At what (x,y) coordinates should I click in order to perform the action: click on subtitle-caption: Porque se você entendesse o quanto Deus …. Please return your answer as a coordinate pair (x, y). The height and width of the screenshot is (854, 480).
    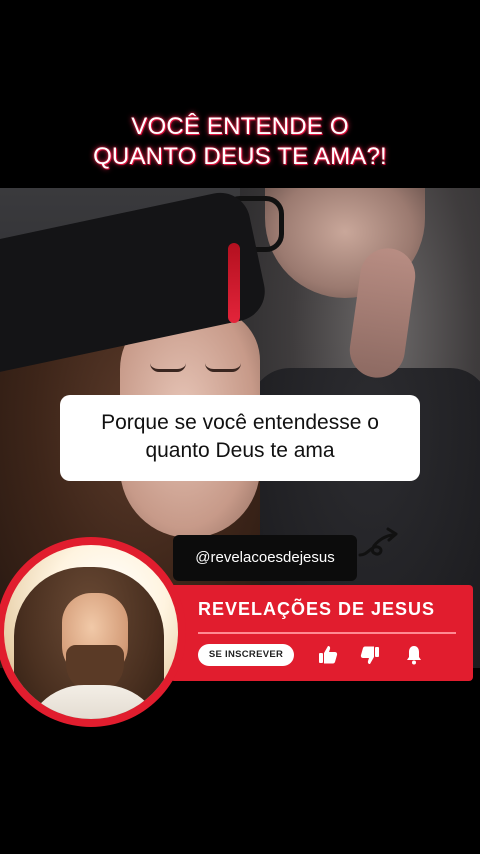
    Looking at the image, I should click on (240, 438).